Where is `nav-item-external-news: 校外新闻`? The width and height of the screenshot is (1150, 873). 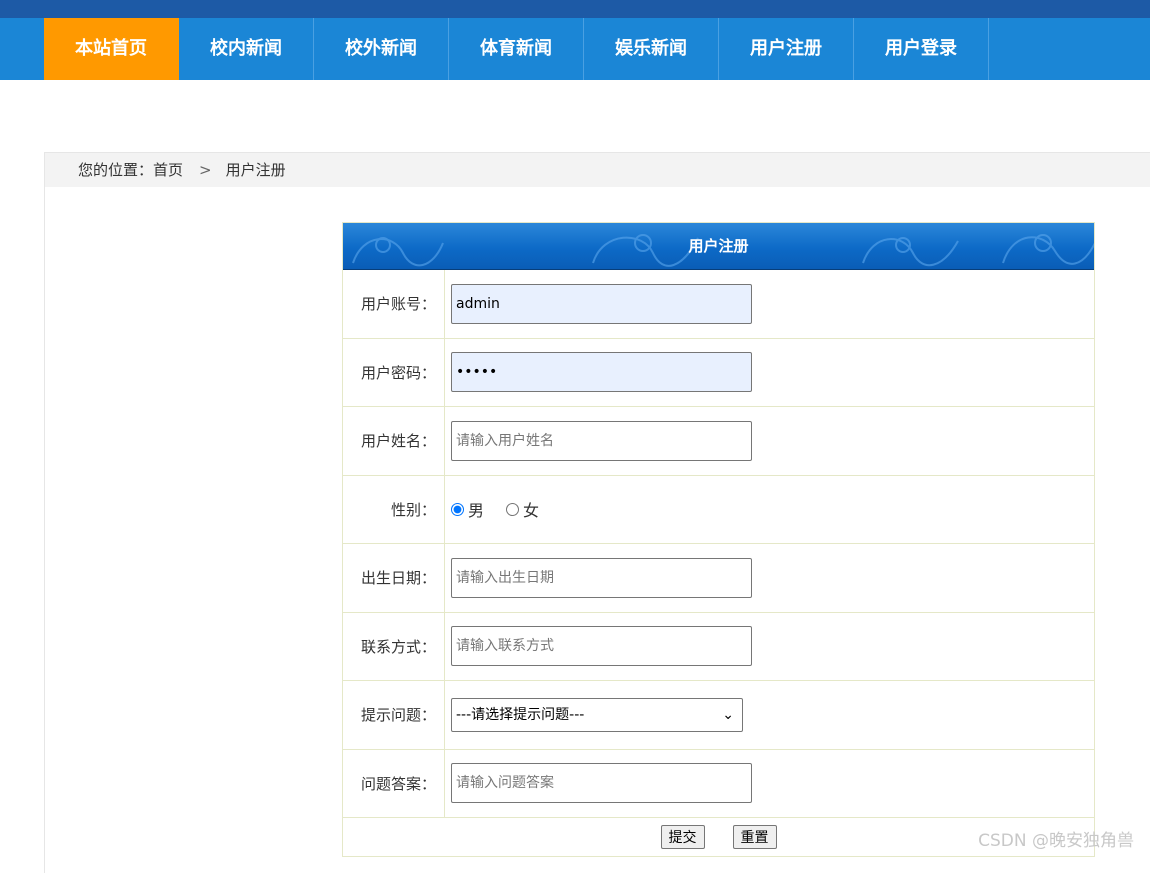
nav-item-external-news: 校外新闻 is located at coordinates (381, 49).